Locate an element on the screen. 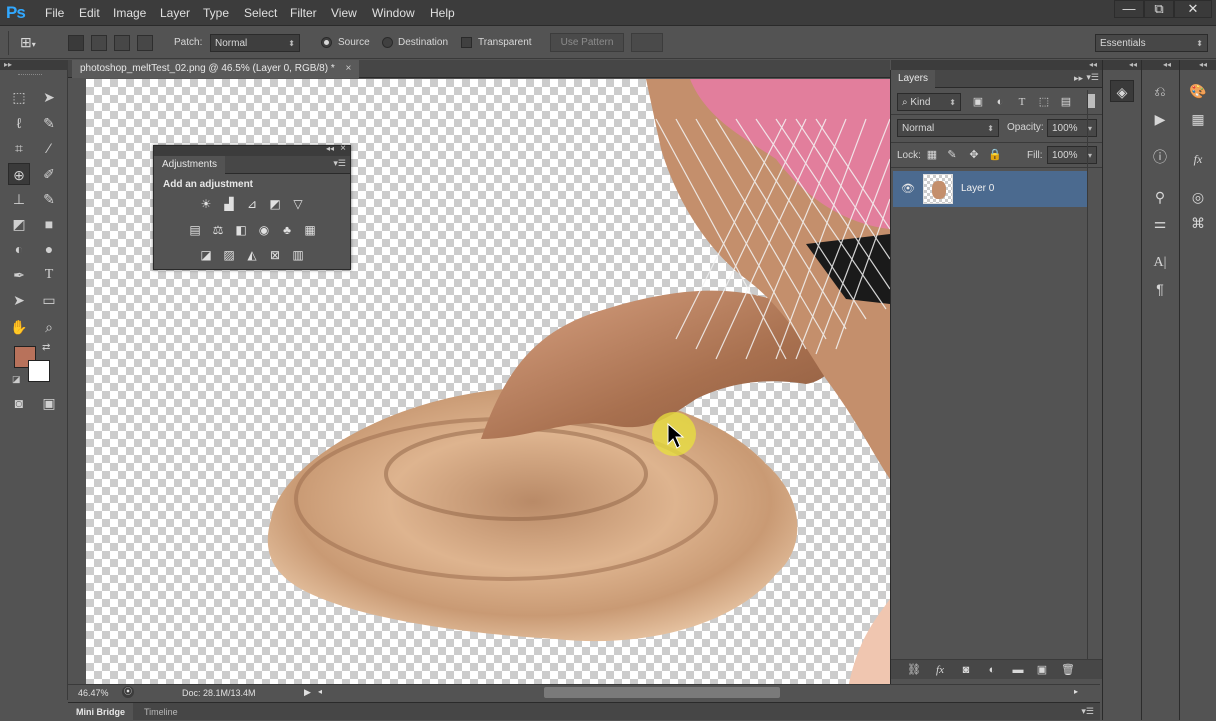 The width and height of the screenshot is (1216, 721). hue-saturation-icon: ▤ is located at coordinates (195, 230).